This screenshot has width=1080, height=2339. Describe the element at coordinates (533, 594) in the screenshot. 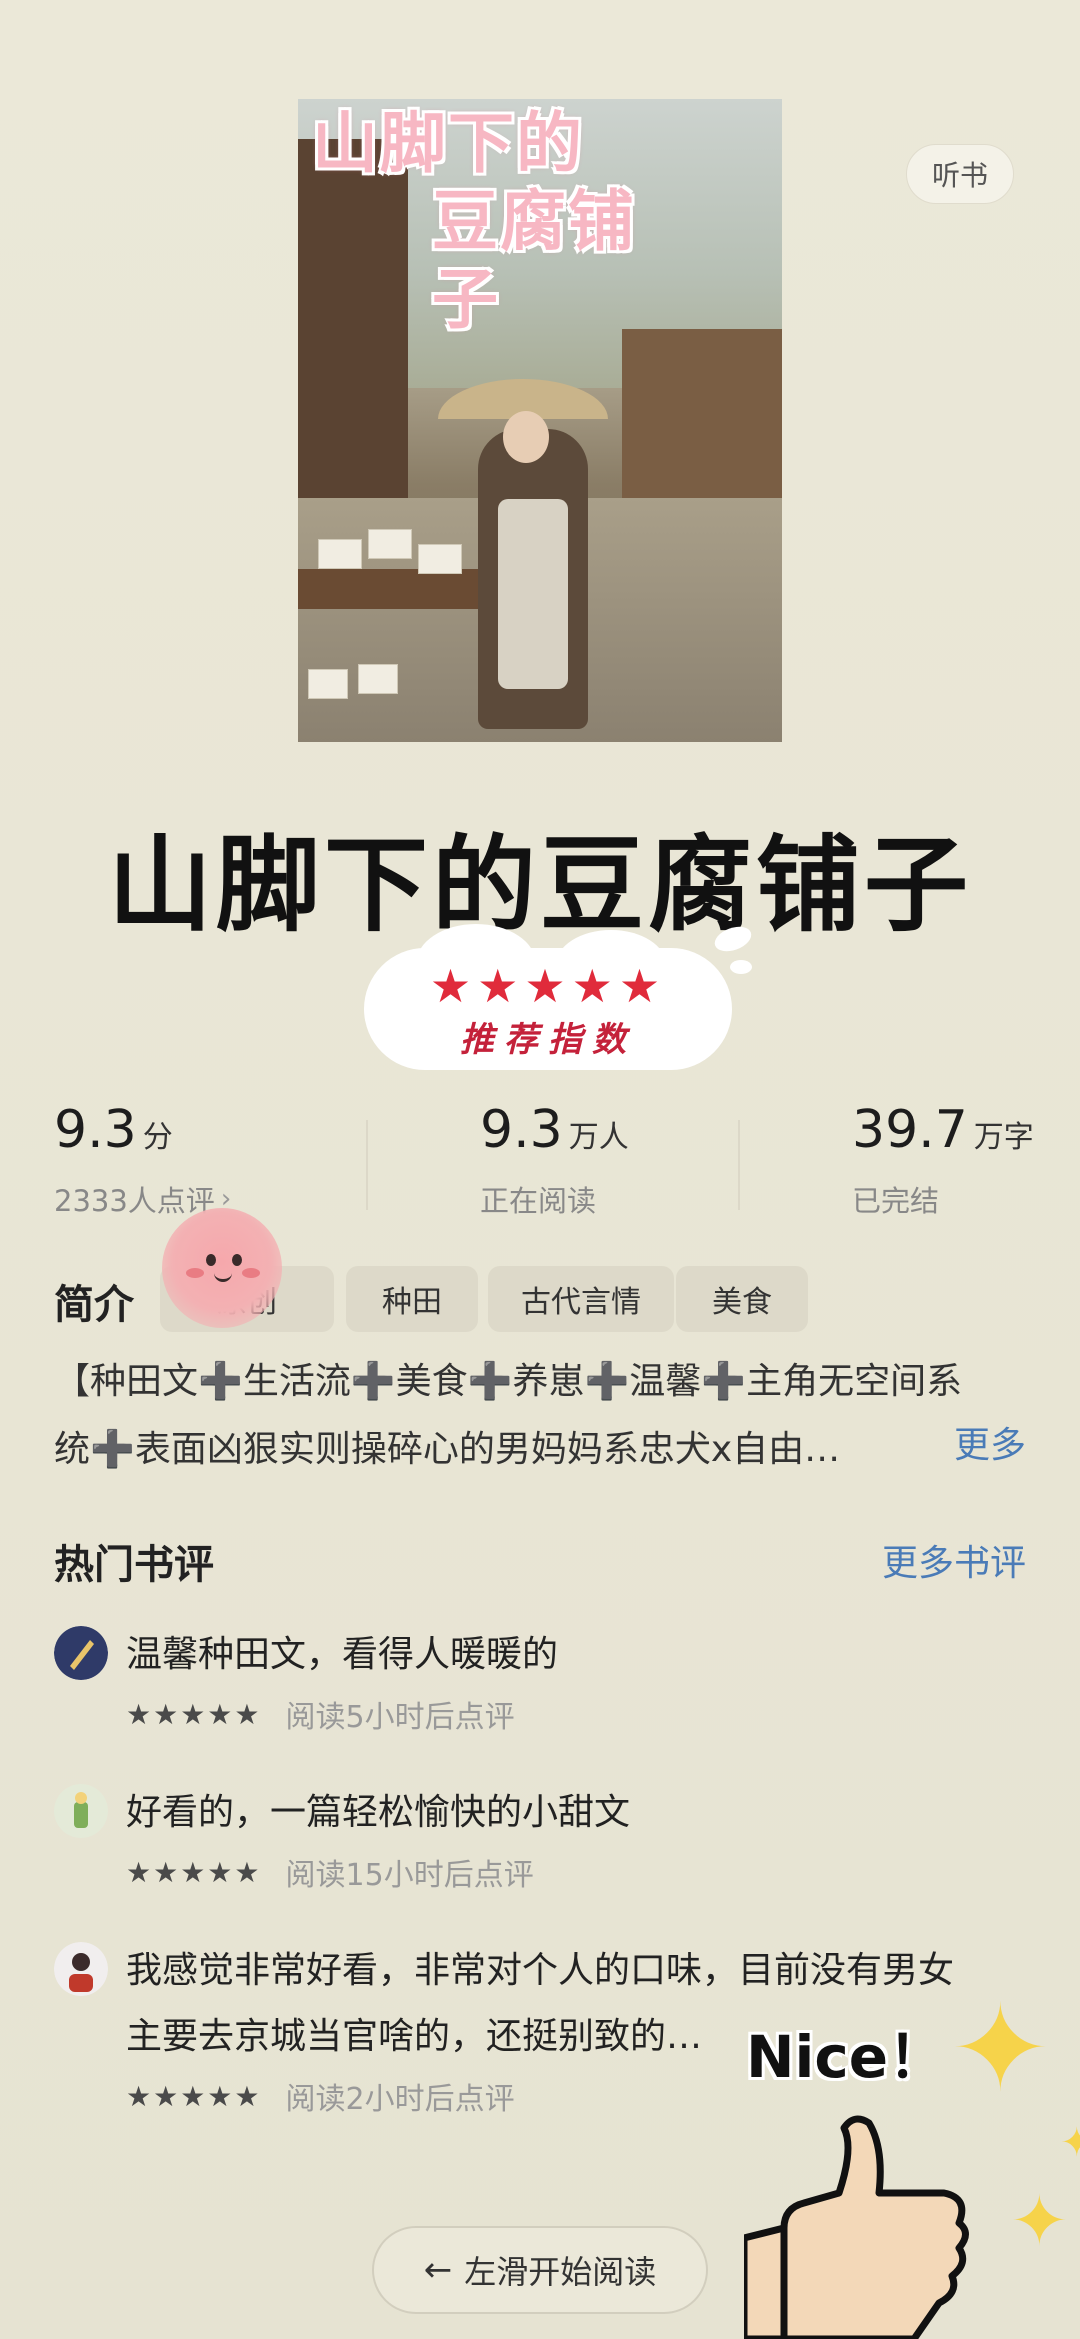

I see `cover-apron` at that location.